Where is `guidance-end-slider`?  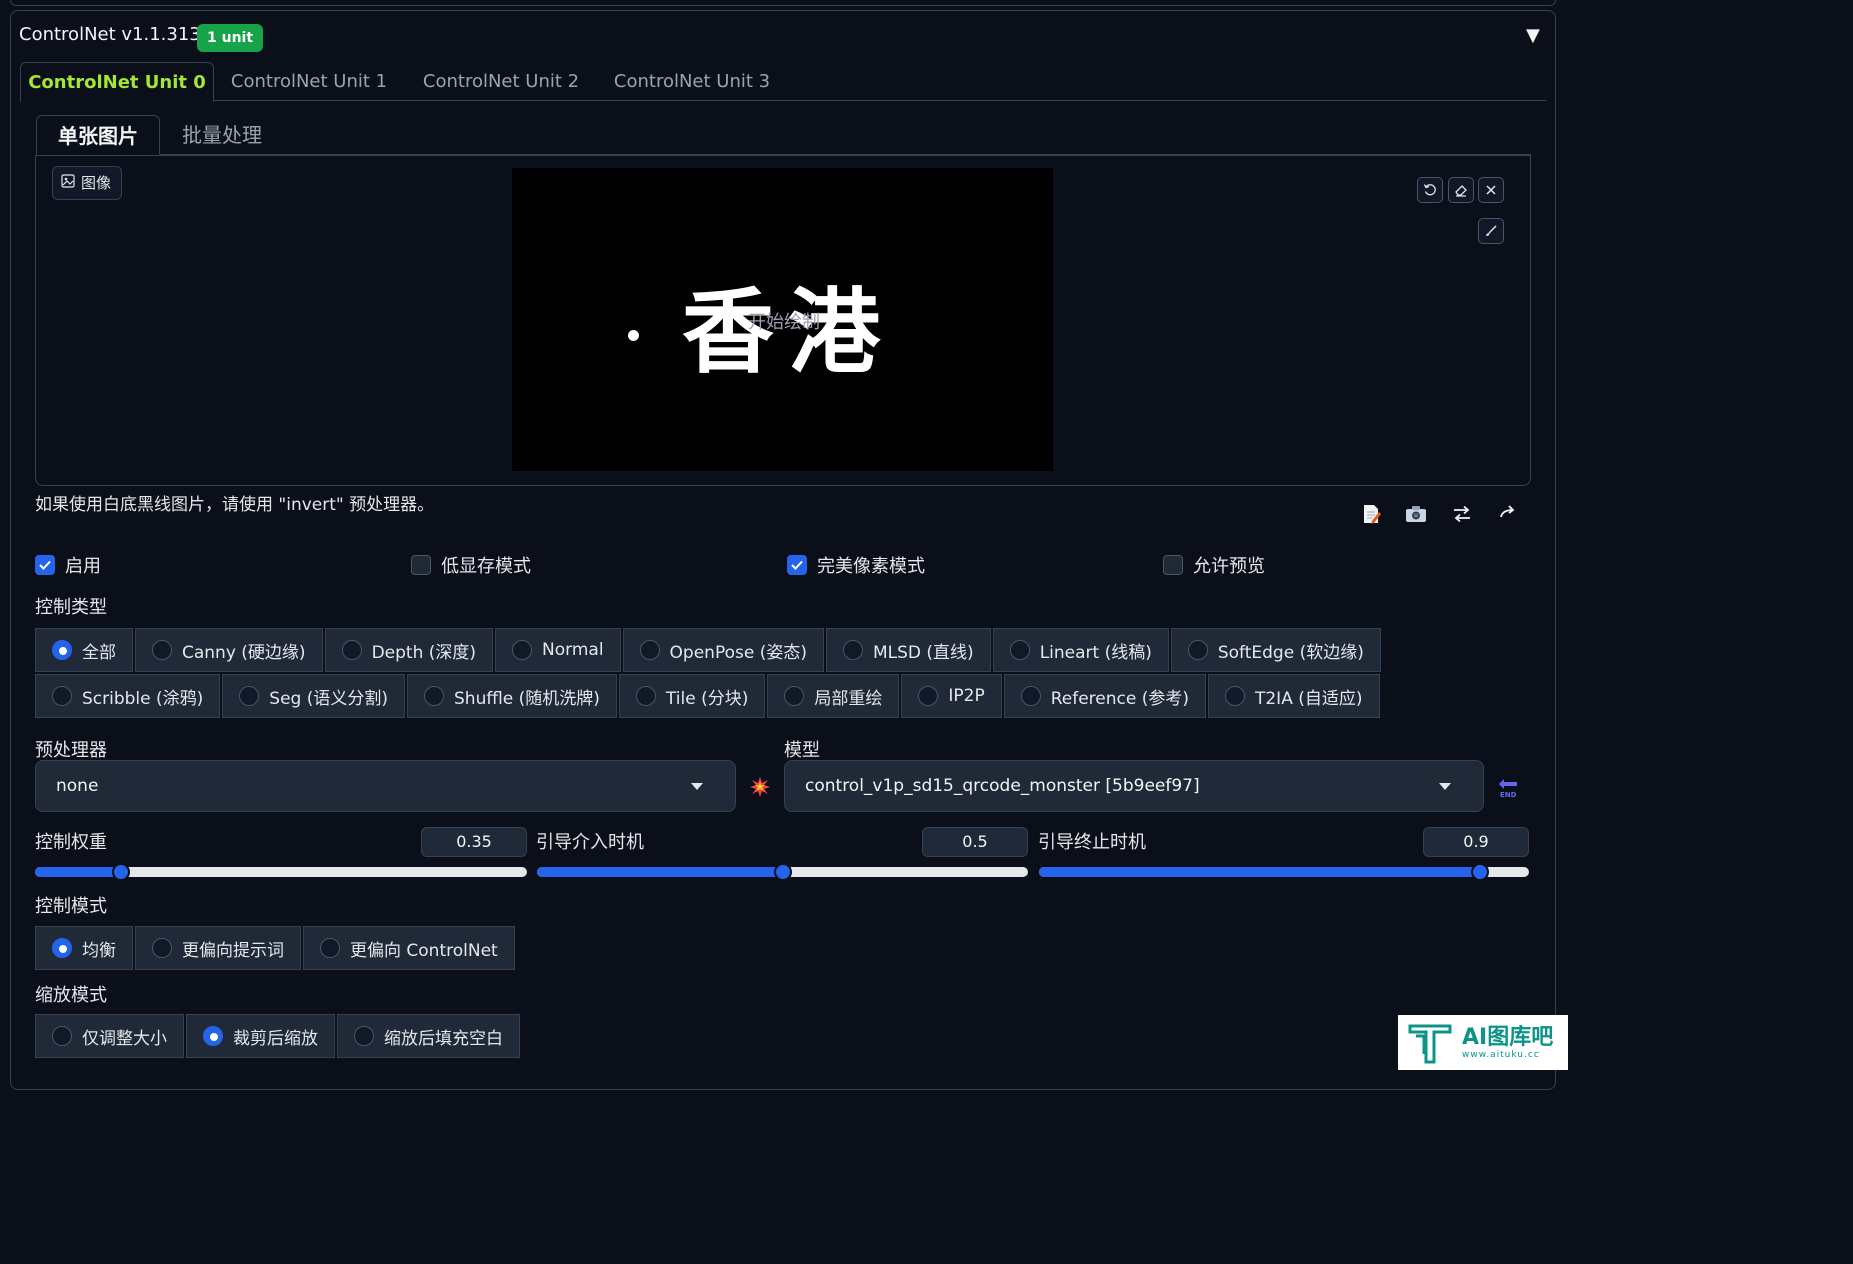 guidance-end-slider is located at coordinates (1284, 872).